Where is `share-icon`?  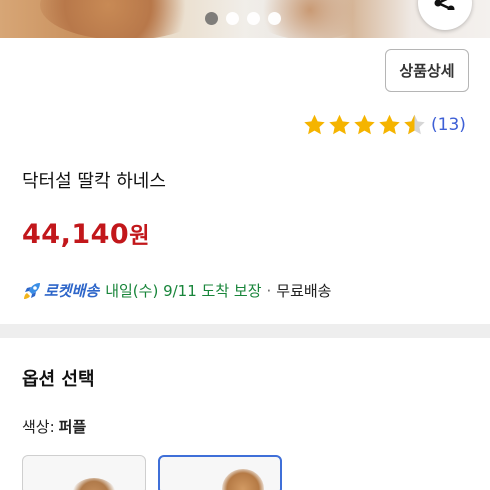
share-icon is located at coordinates (444, 5).